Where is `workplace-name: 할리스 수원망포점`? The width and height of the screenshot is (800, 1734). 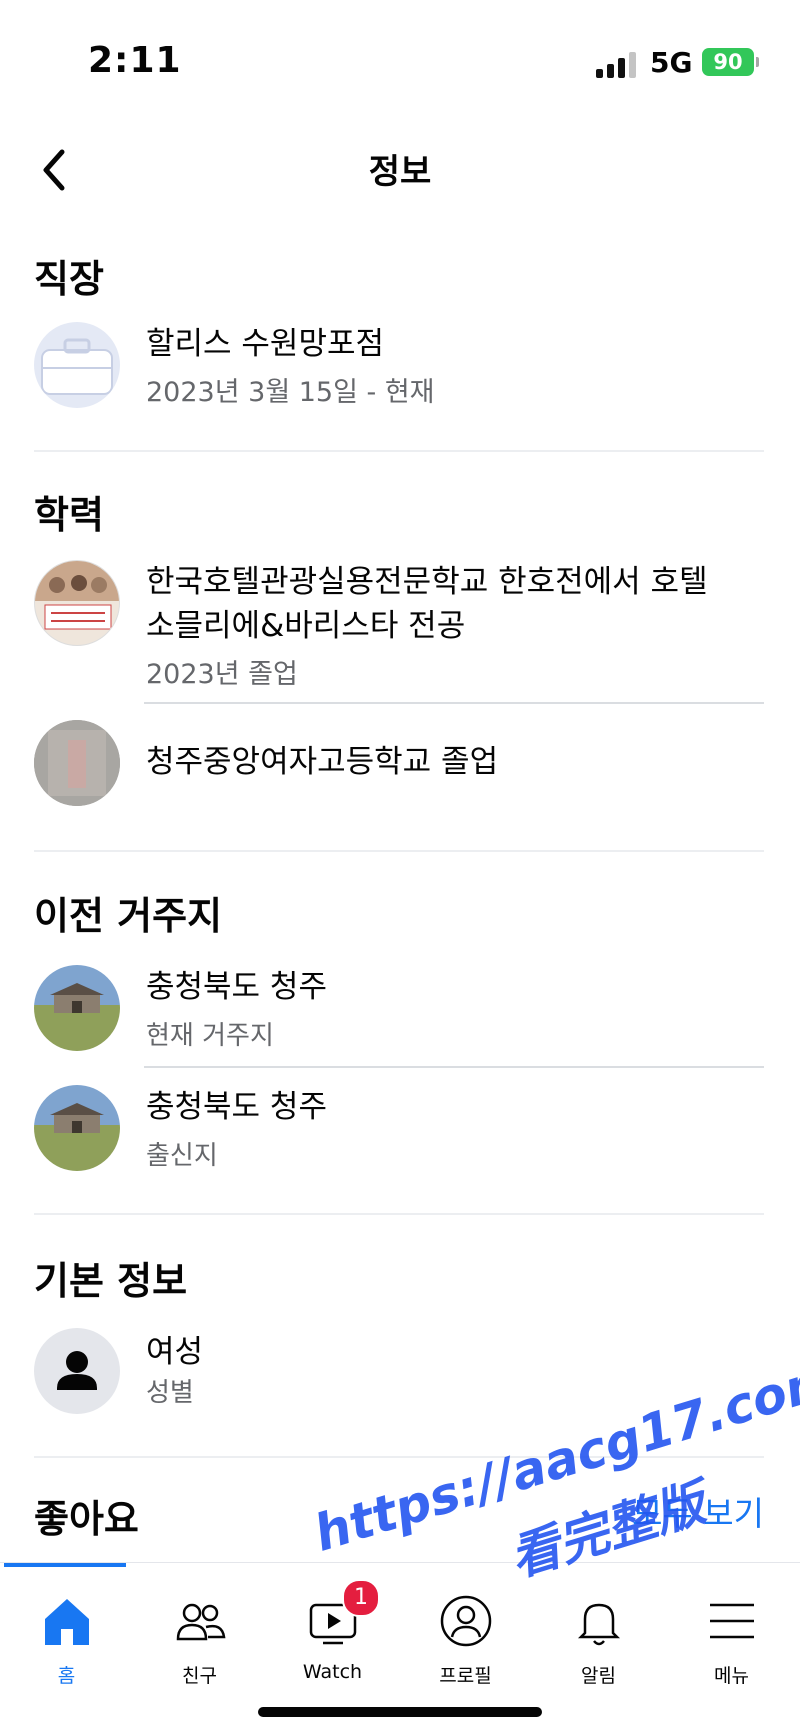 workplace-name: 할리스 수원망포점 is located at coordinates (265, 344).